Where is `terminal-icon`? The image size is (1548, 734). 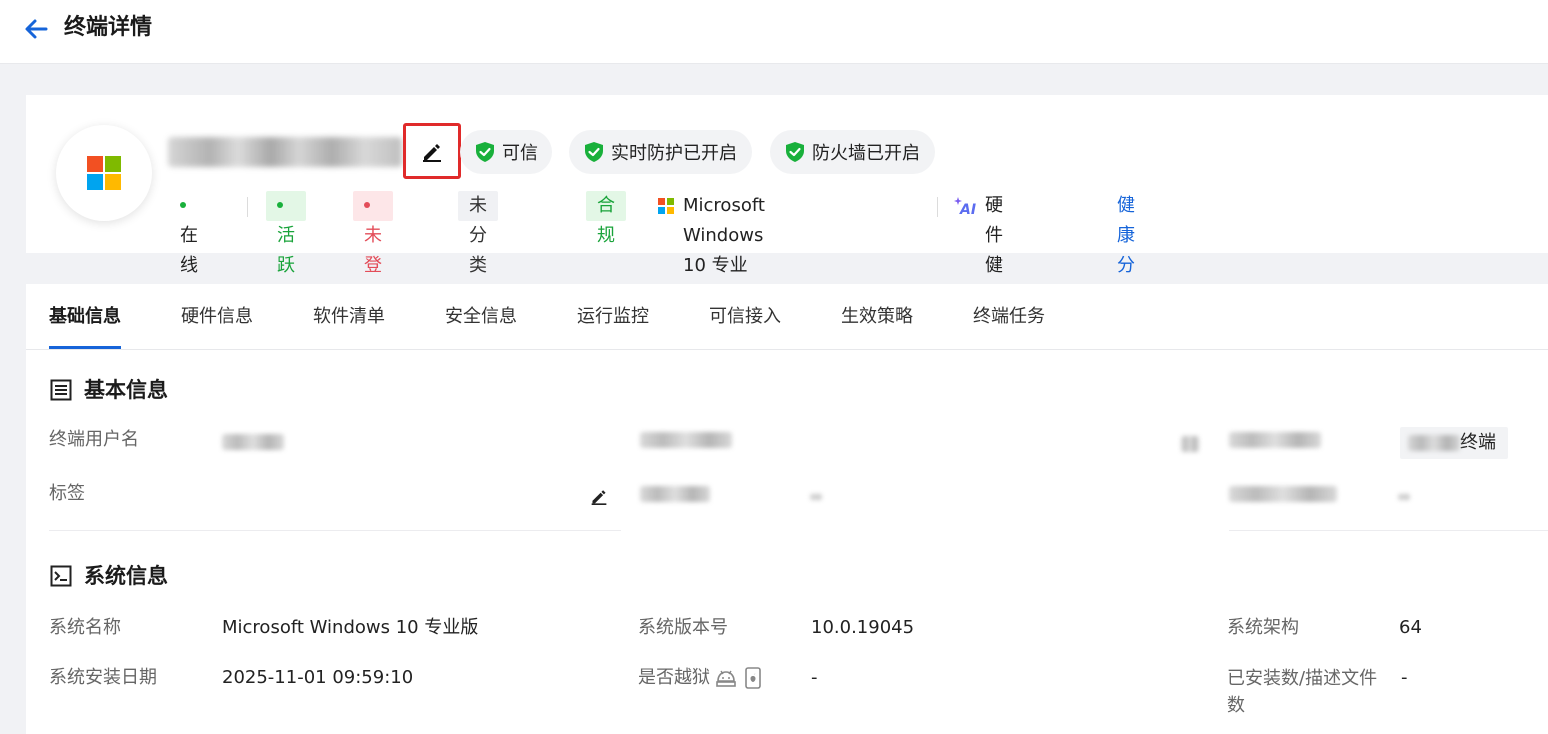
terminal-icon is located at coordinates (61, 576).